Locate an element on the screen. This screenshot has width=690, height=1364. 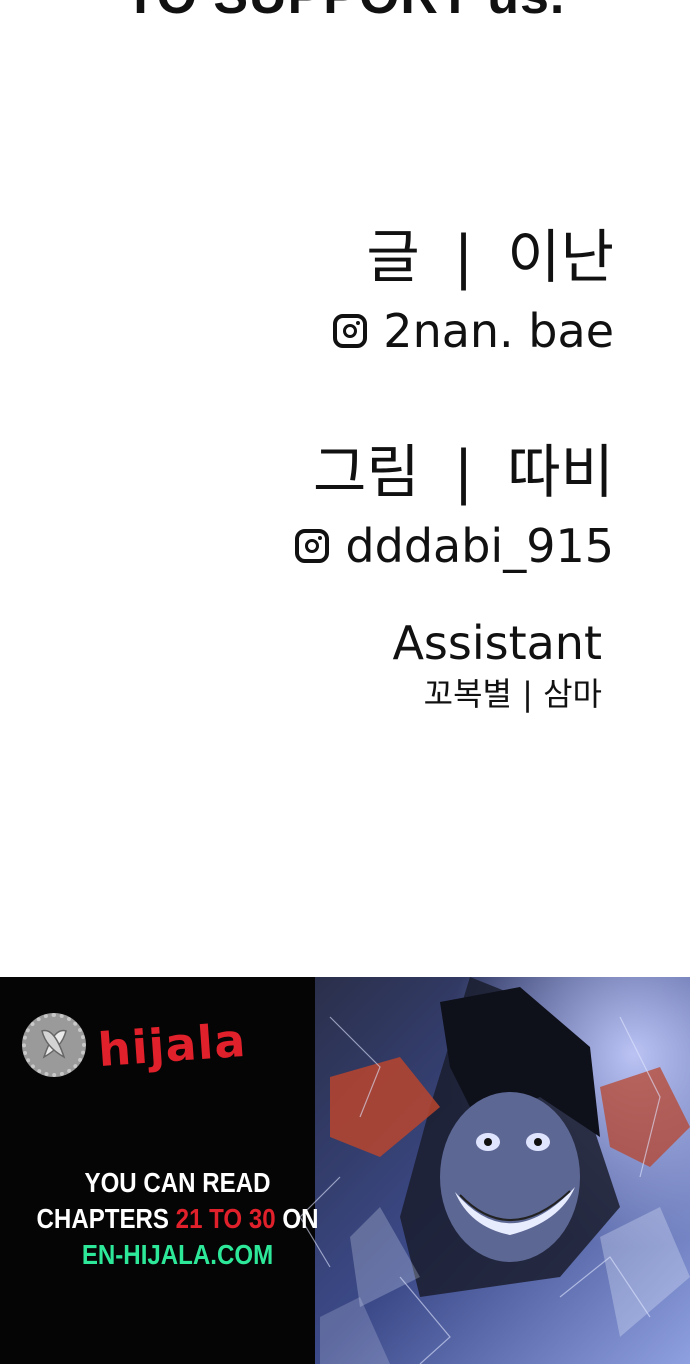
promo-on-label: ON is located at coordinates (300, 1218).